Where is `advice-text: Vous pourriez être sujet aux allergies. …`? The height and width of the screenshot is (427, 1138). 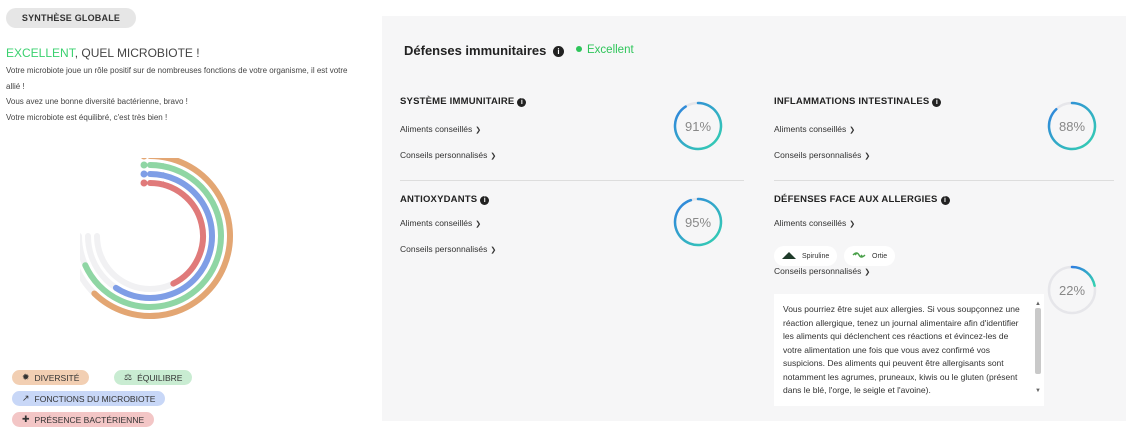
advice-text: Vous pourriez être sujet aux allergies. … is located at coordinates (901, 349).